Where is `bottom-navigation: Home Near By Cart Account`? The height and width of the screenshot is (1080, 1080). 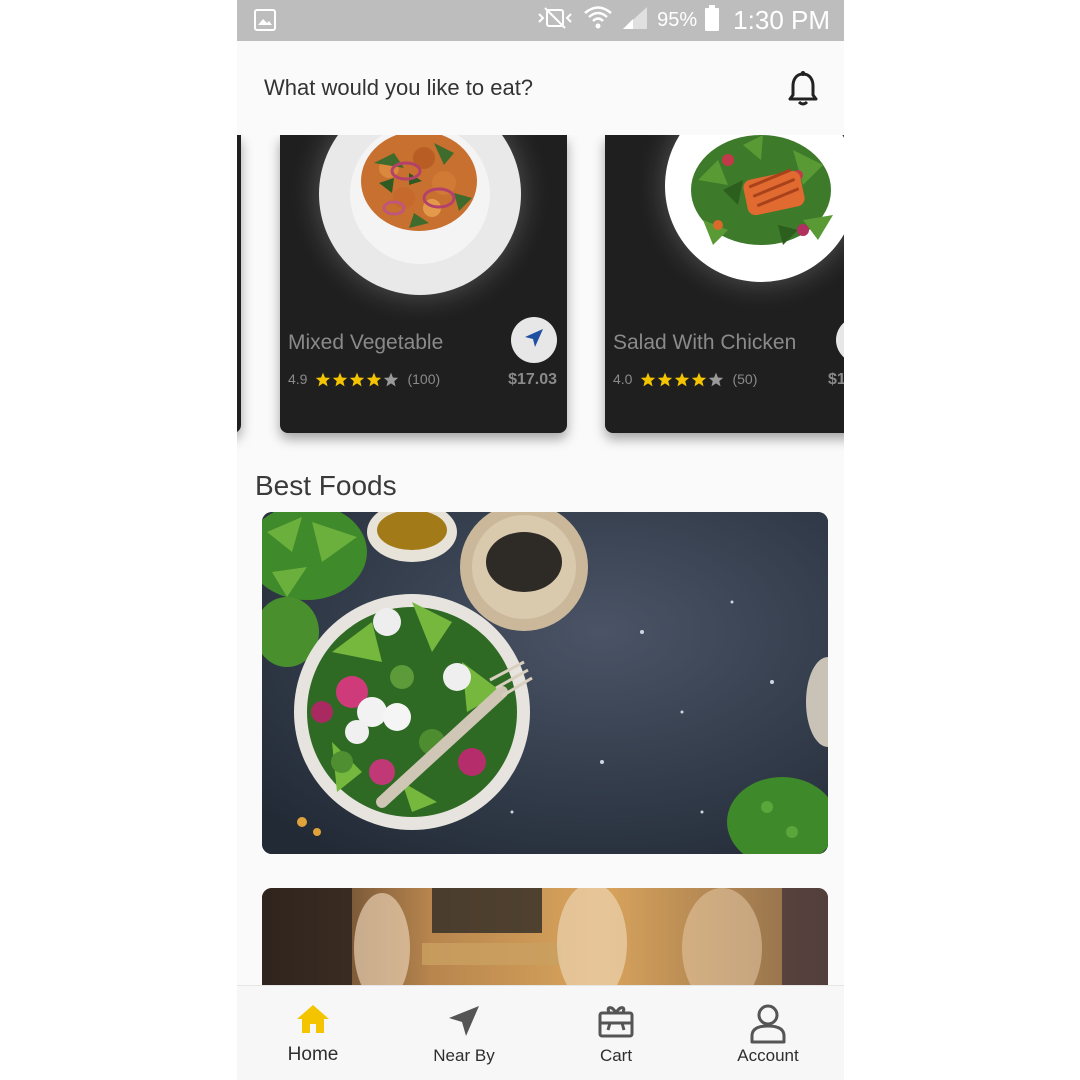 bottom-navigation: Home Near By Cart Account is located at coordinates (540, 1032).